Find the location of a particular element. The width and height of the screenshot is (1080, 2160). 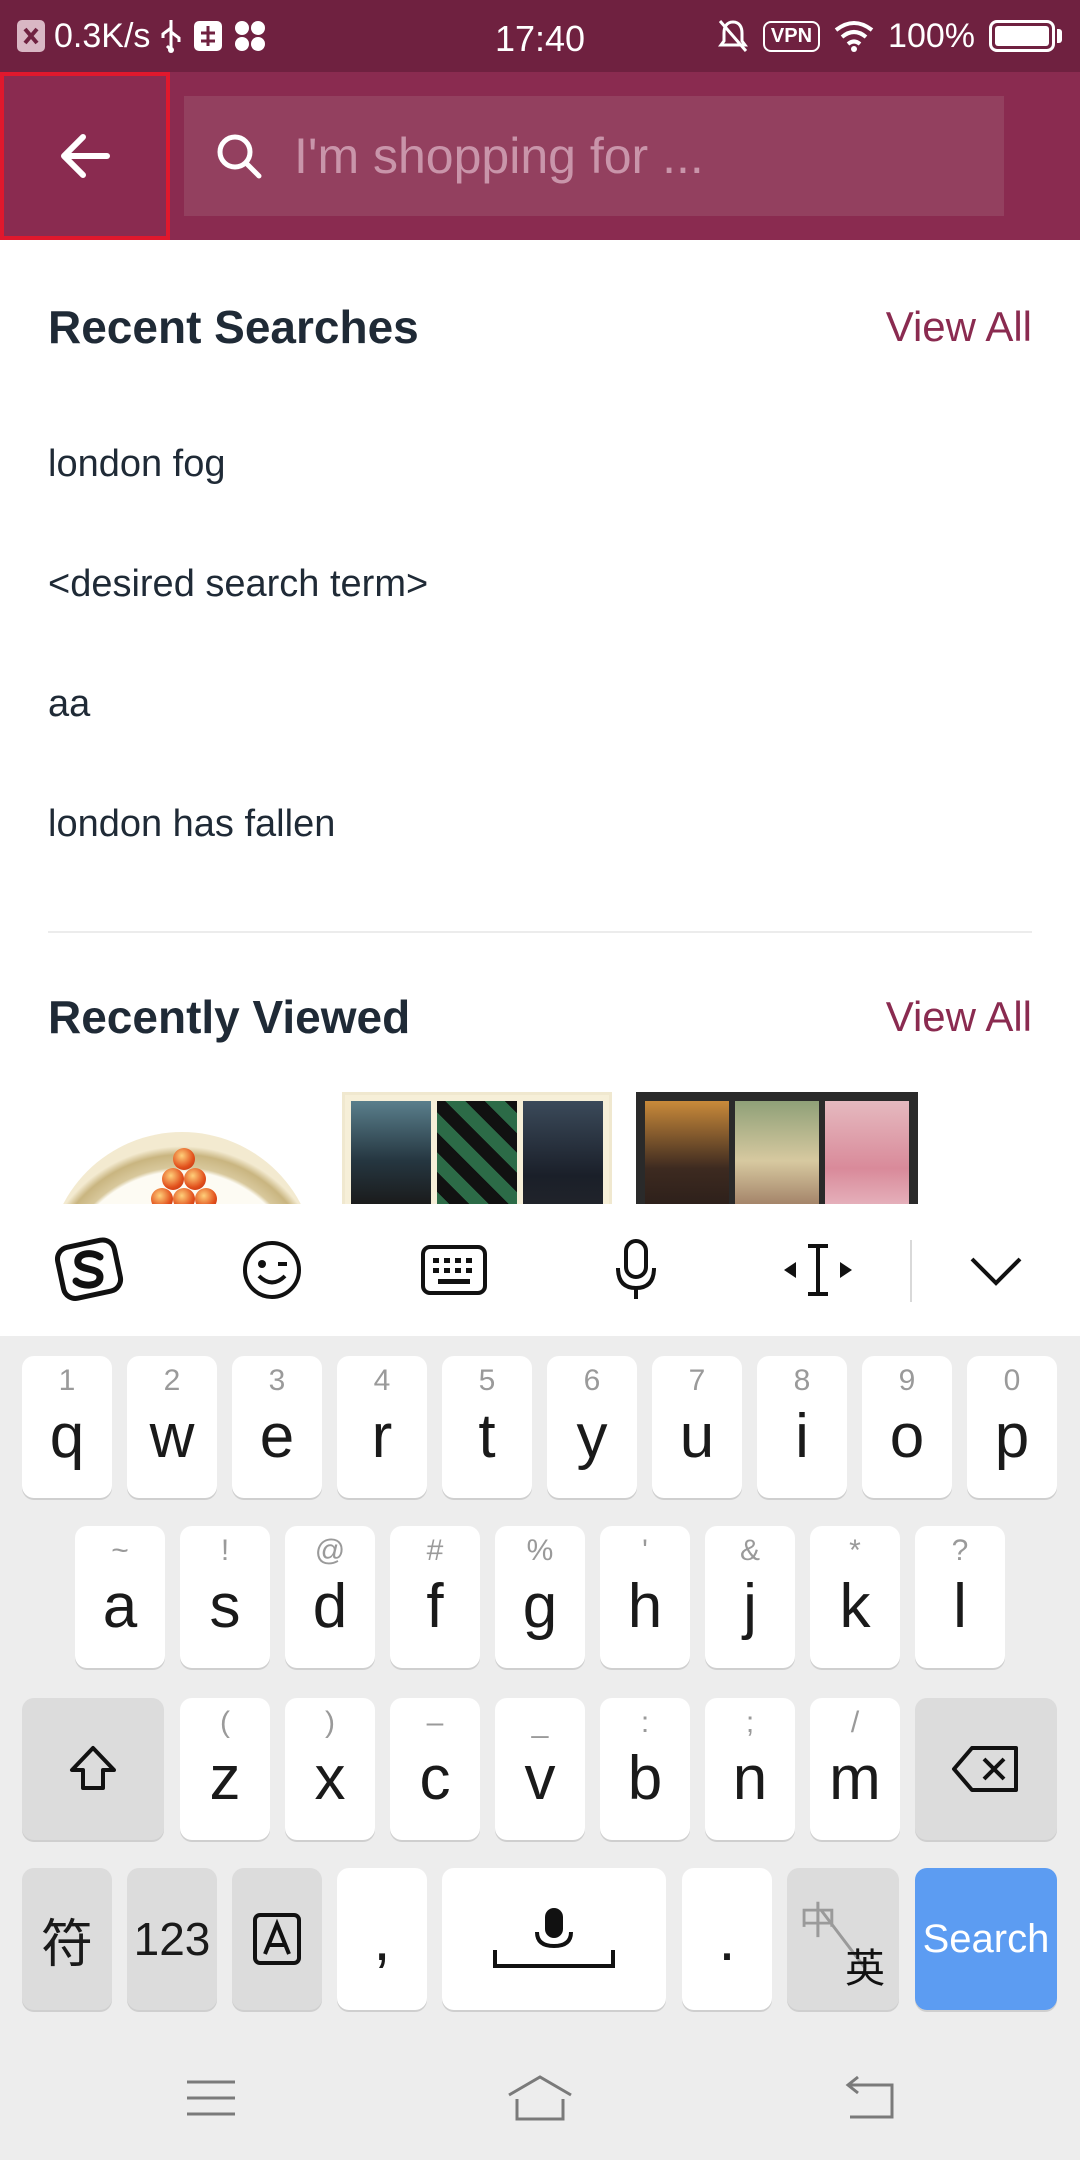

emoji-button is located at coordinates (272, 1270).